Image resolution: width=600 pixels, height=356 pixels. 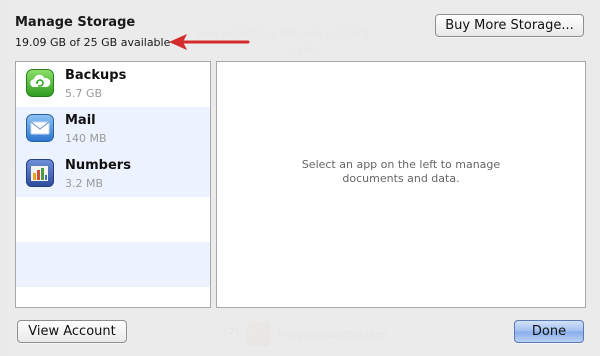 What do you see at coordinates (113, 174) in the screenshot?
I see `app-row-numbers: Numbers 3.2 MB` at bounding box center [113, 174].